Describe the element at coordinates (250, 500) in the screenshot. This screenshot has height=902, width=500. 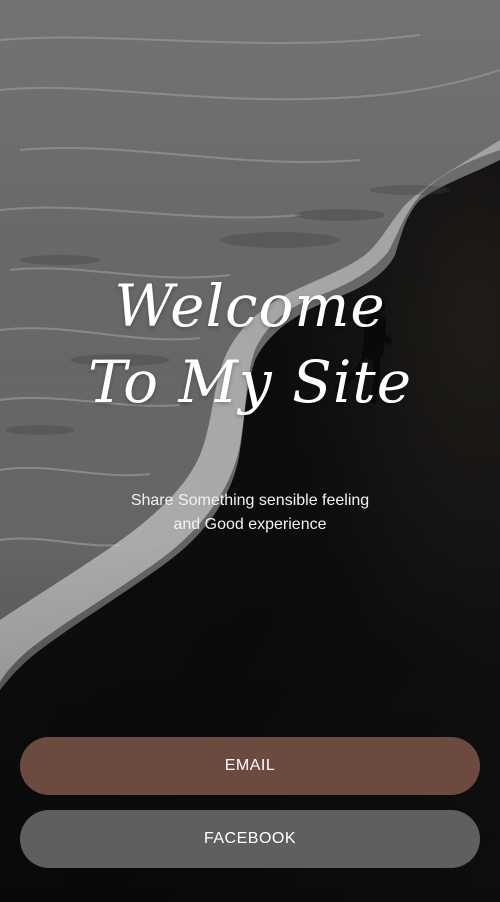
I see `subtitle-line-1: Share Something sensible feeling` at that location.